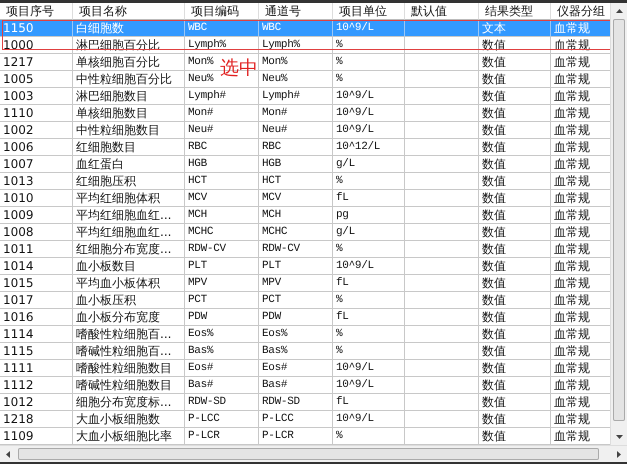  Describe the element at coordinates (124, 368) in the screenshot. I see `table-cell: 嗜酸性粒细胞数目` at that location.